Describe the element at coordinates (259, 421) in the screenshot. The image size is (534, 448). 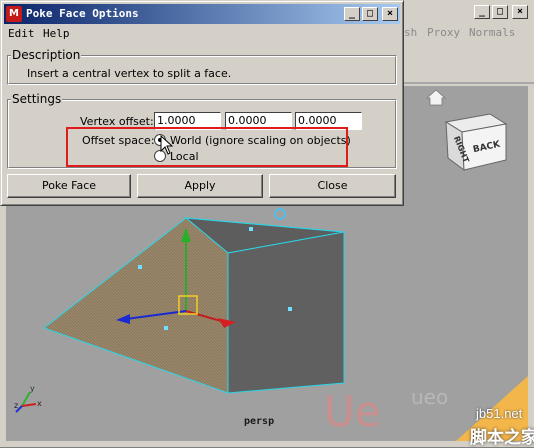
I see `camera-label: persp` at that location.